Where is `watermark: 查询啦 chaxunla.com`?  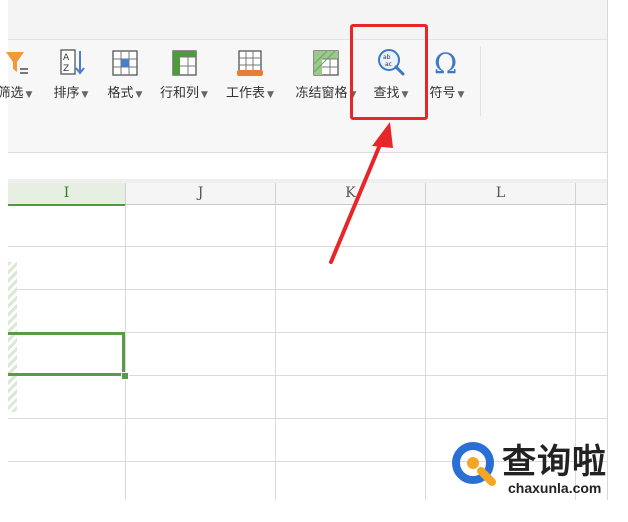
watermark: 查询啦 chaxunla.com is located at coordinates (536, 467).